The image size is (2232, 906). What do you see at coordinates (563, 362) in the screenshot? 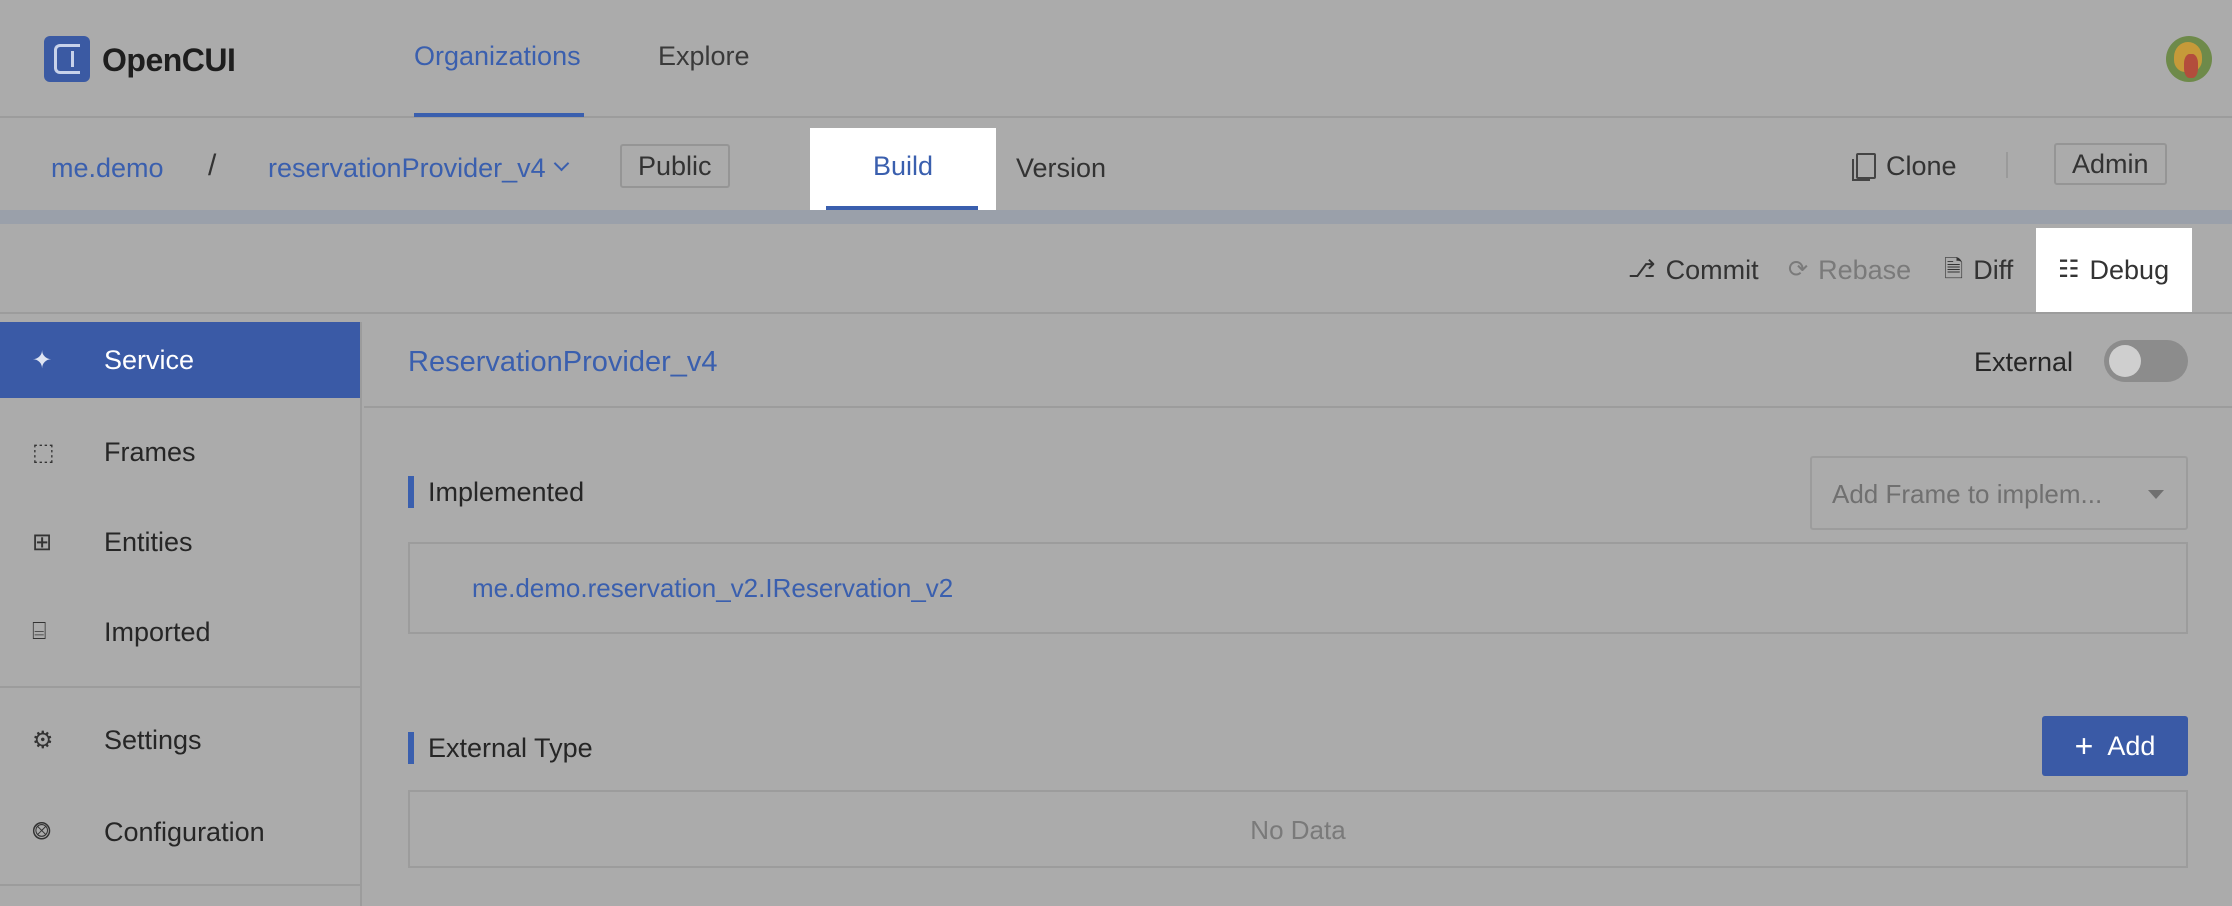
I see `page-title: ReservationProvider_v4` at bounding box center [563, 362].